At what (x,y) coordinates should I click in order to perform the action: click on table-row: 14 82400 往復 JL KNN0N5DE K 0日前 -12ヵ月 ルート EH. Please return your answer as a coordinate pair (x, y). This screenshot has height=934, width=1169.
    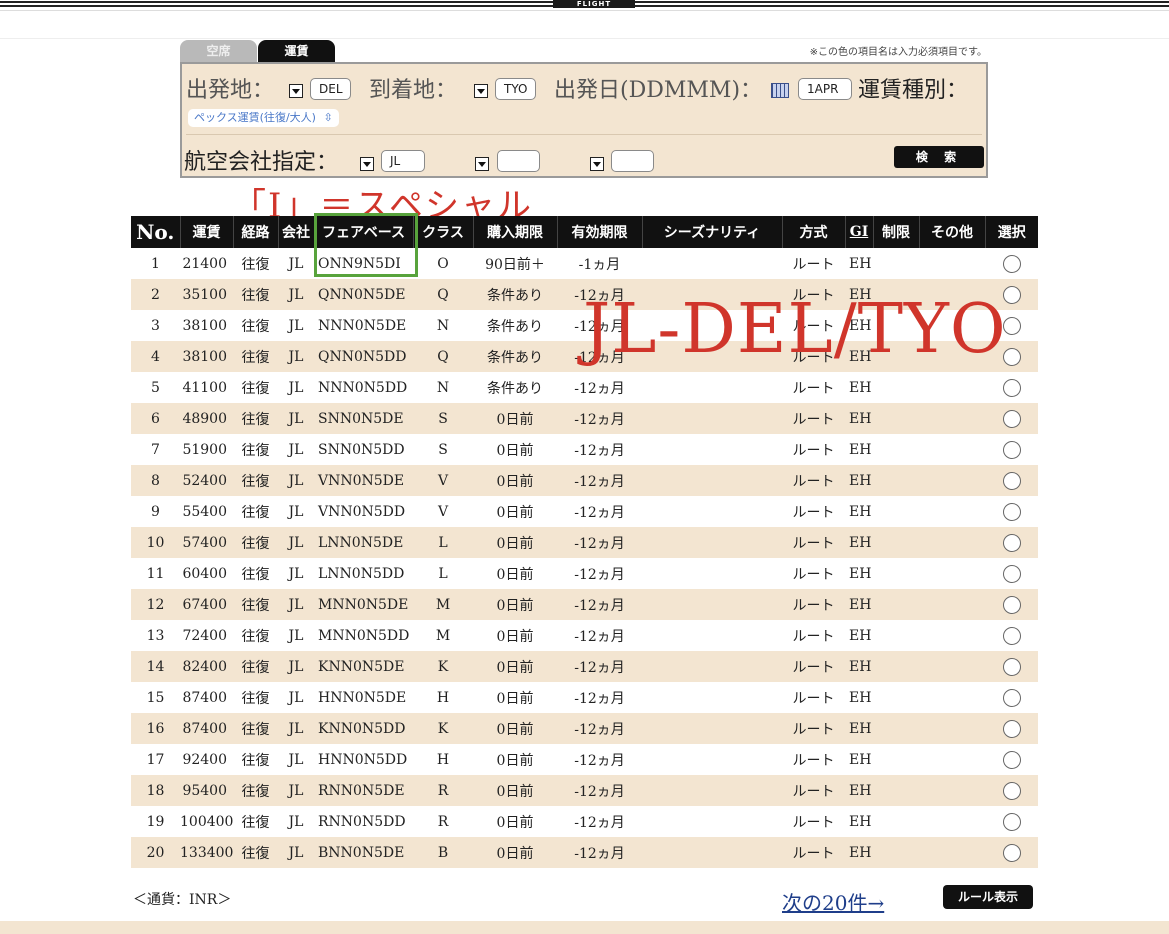
    Looking at the image, I should click on (584, 666).